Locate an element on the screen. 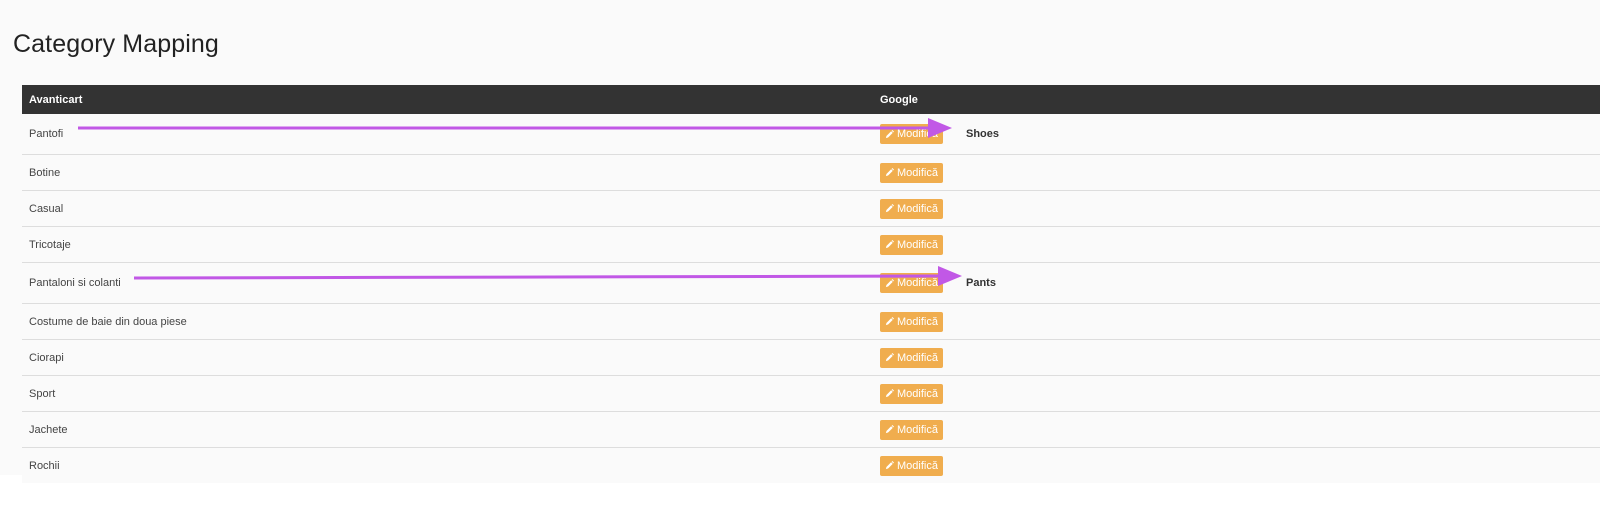  google-category: Shoes is located at coordinates (983, 134).